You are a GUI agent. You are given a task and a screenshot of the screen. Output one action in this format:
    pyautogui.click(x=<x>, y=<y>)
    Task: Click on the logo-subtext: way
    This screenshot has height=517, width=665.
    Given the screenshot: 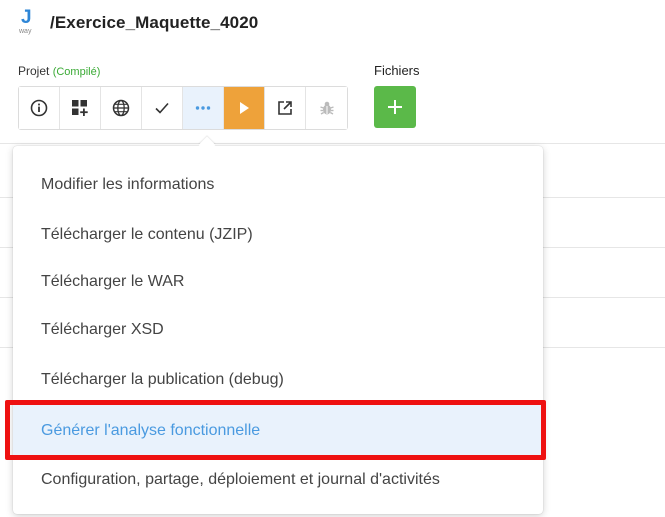 What is the action you would take?
    pyautogui.click(x=25, y=31)
    